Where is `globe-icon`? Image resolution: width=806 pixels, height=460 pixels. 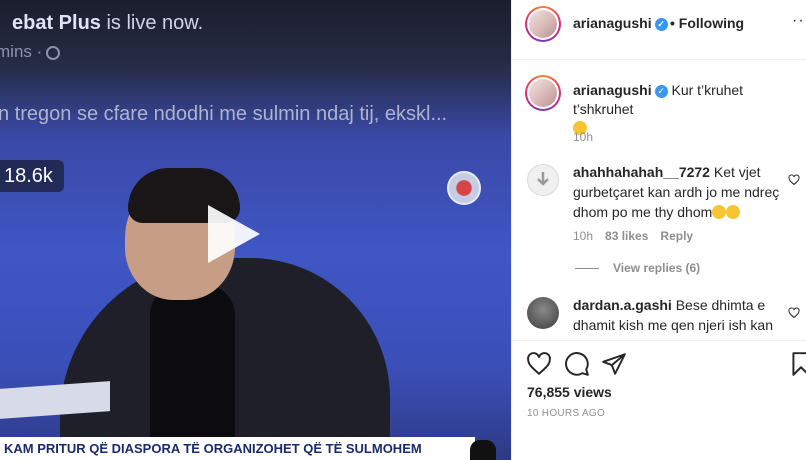
globe-icon is located at coordinates (53, 52).